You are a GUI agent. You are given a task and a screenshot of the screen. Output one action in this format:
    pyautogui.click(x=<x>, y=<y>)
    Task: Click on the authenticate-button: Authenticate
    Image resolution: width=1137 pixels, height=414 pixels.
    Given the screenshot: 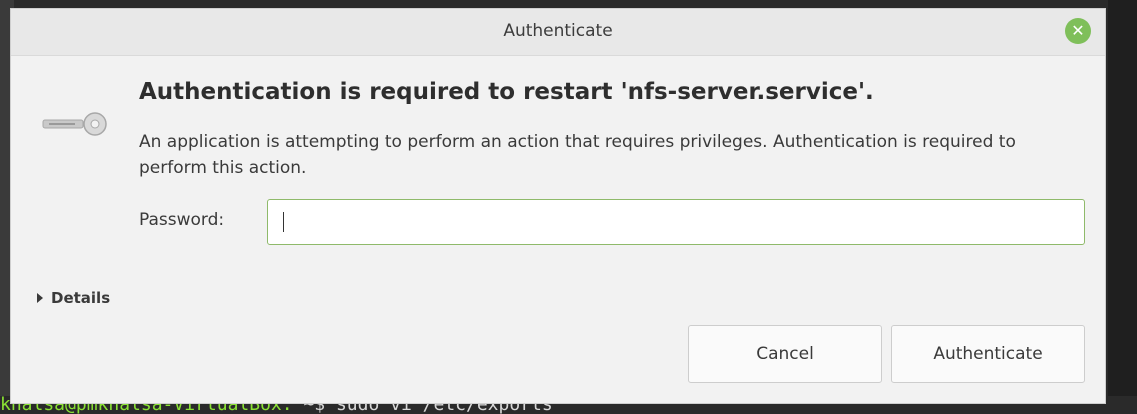 What is the action you would take?
    pyautogui.click(x=988, y=354)
    